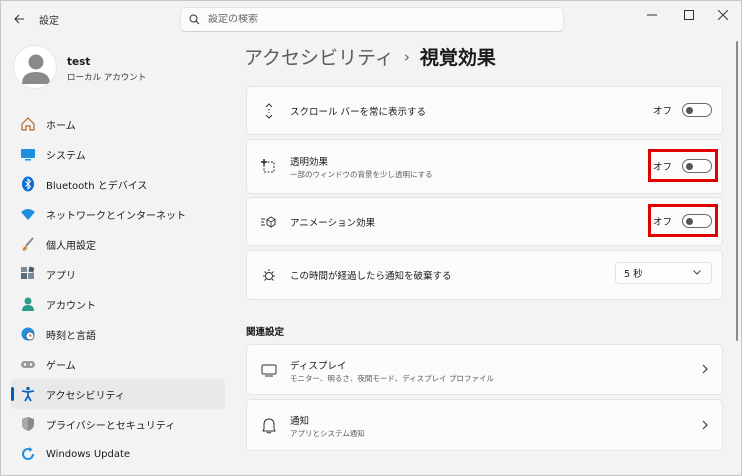 This screenshot has width=742, height=476. I want to click on sidebar-item-label: Windows Update, so click(88, 454).